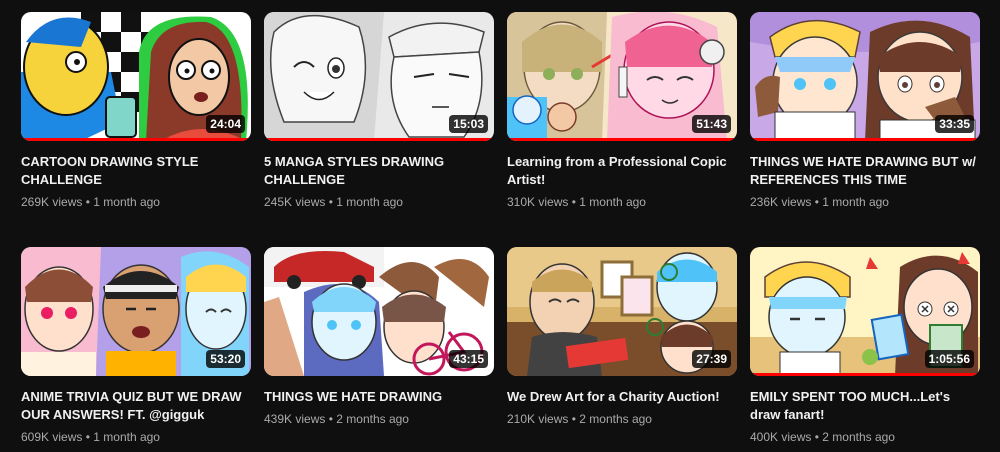 This screenshot has height=452, width=1000. I want to click on duration-badge: 33:35, so click(954, 124).